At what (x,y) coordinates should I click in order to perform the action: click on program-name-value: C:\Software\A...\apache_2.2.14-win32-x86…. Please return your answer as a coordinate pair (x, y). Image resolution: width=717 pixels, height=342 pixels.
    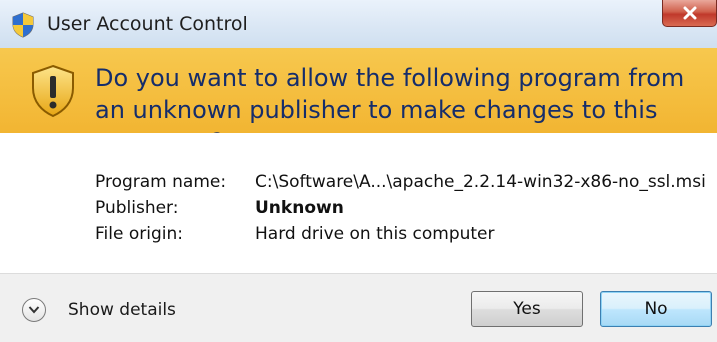
    Looking at the image, I should click on (480, 182).